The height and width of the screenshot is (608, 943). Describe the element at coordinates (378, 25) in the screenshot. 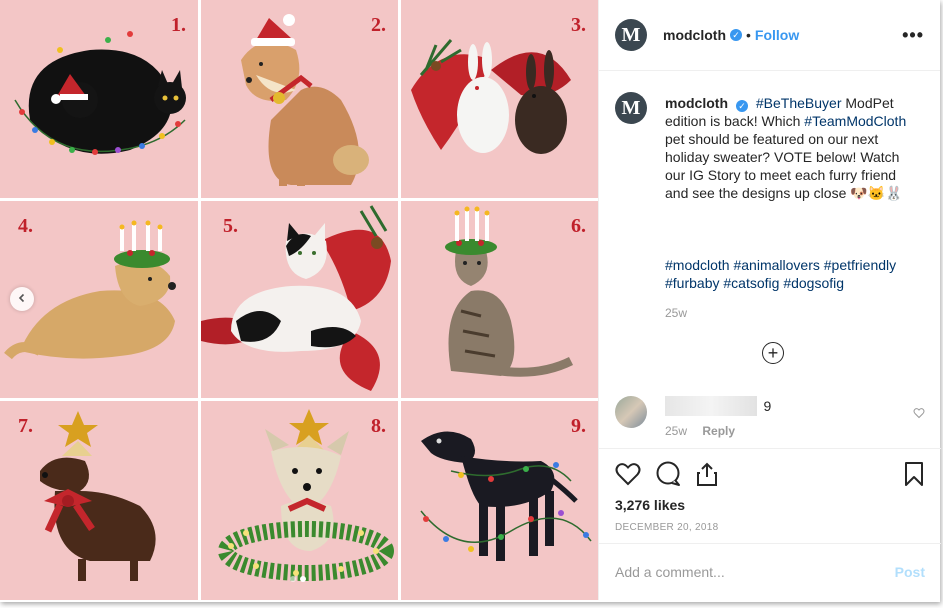

I see `tile-number: 2.` at that location.